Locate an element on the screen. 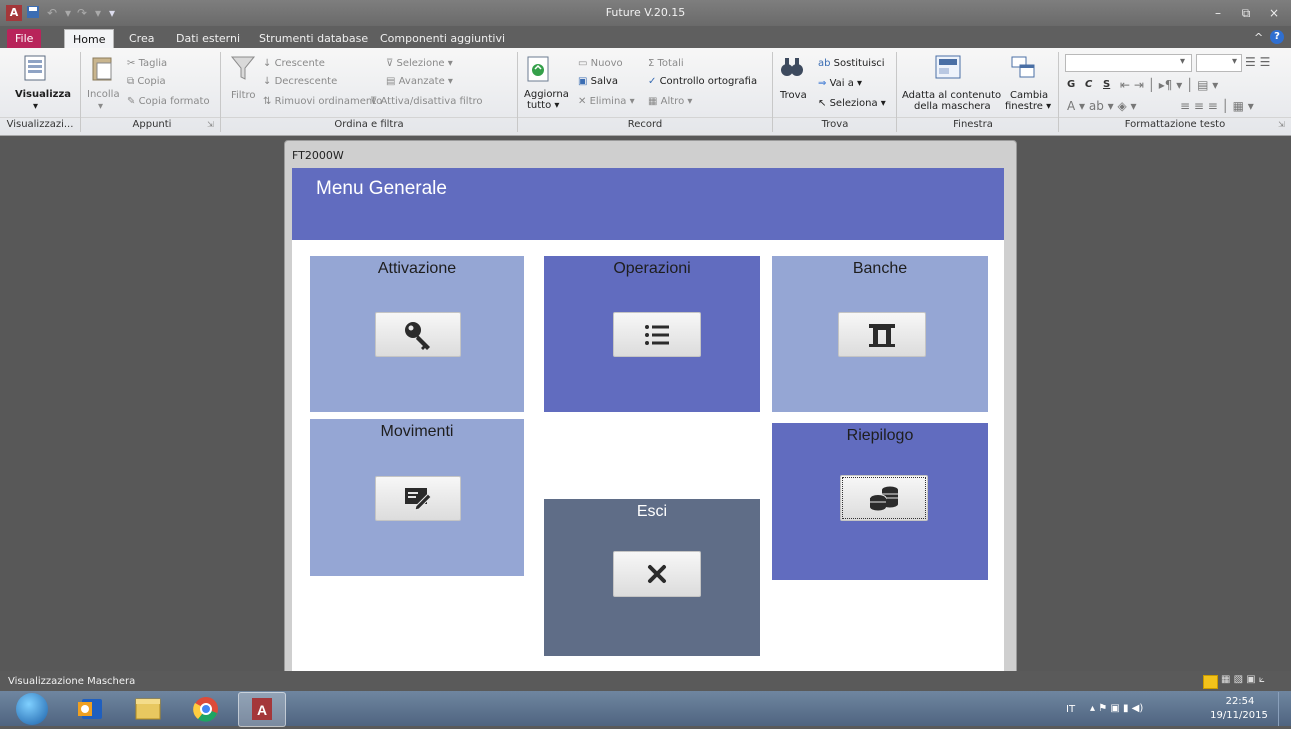 Image resolution: width=1291 pixels, height=729 pixels. outlook-taskbar-icon is located at coordinates (92, 708).